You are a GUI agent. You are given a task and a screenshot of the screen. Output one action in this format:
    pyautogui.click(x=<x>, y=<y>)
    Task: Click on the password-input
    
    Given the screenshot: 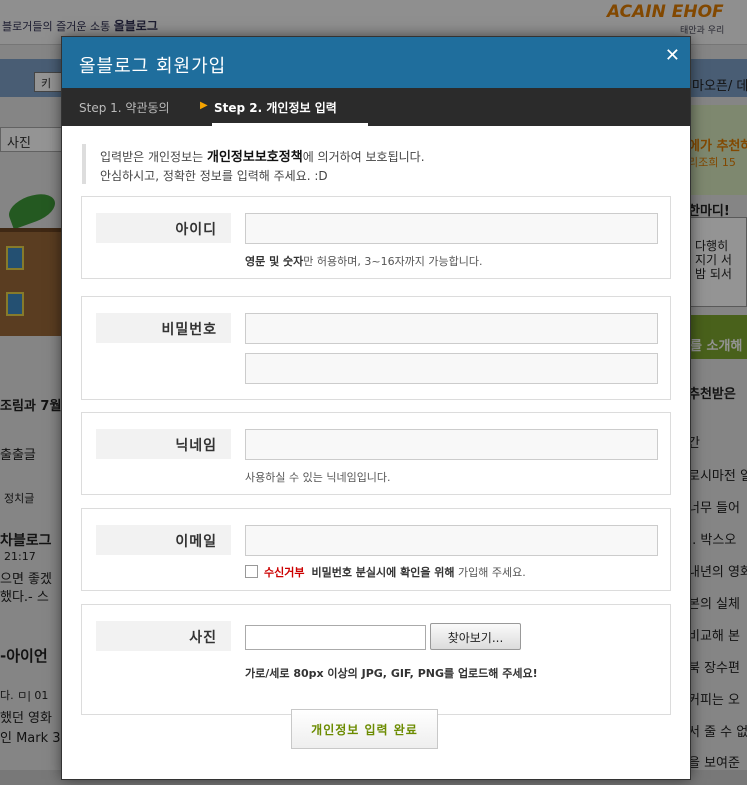 What is the action you would take?
    pyautogui.click(x=451, y=328)
    